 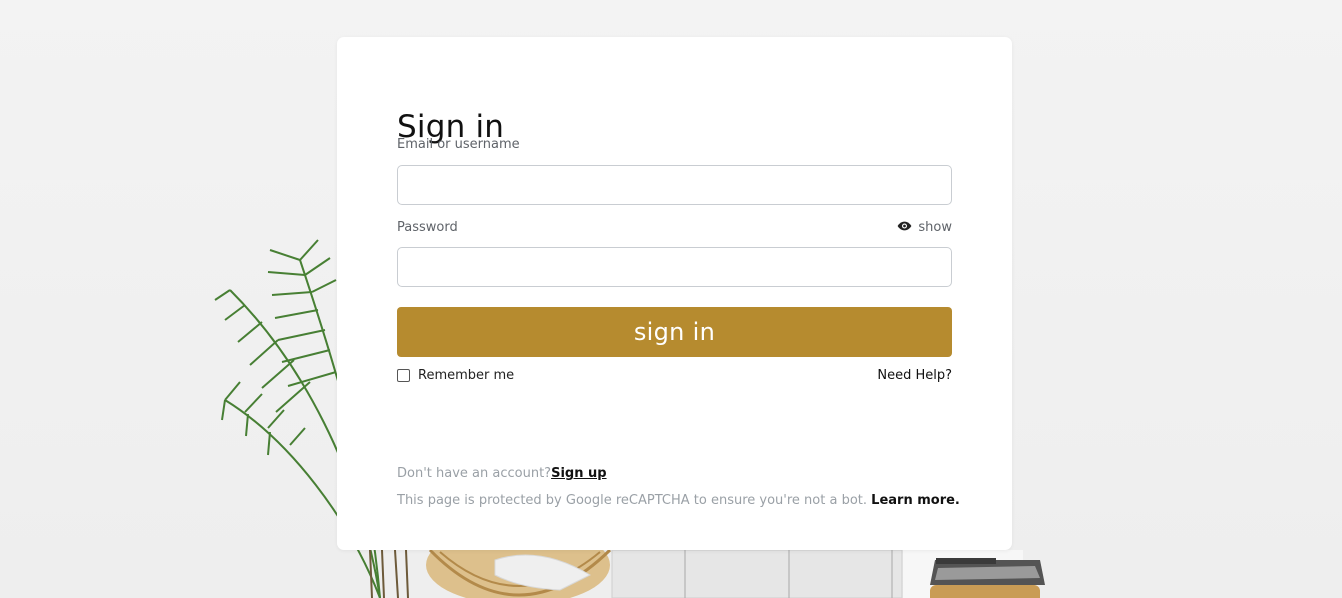 What do you see at coordinates (674, 267) in the screenshot?
I see `password-field` at bounding box center [674, 267].